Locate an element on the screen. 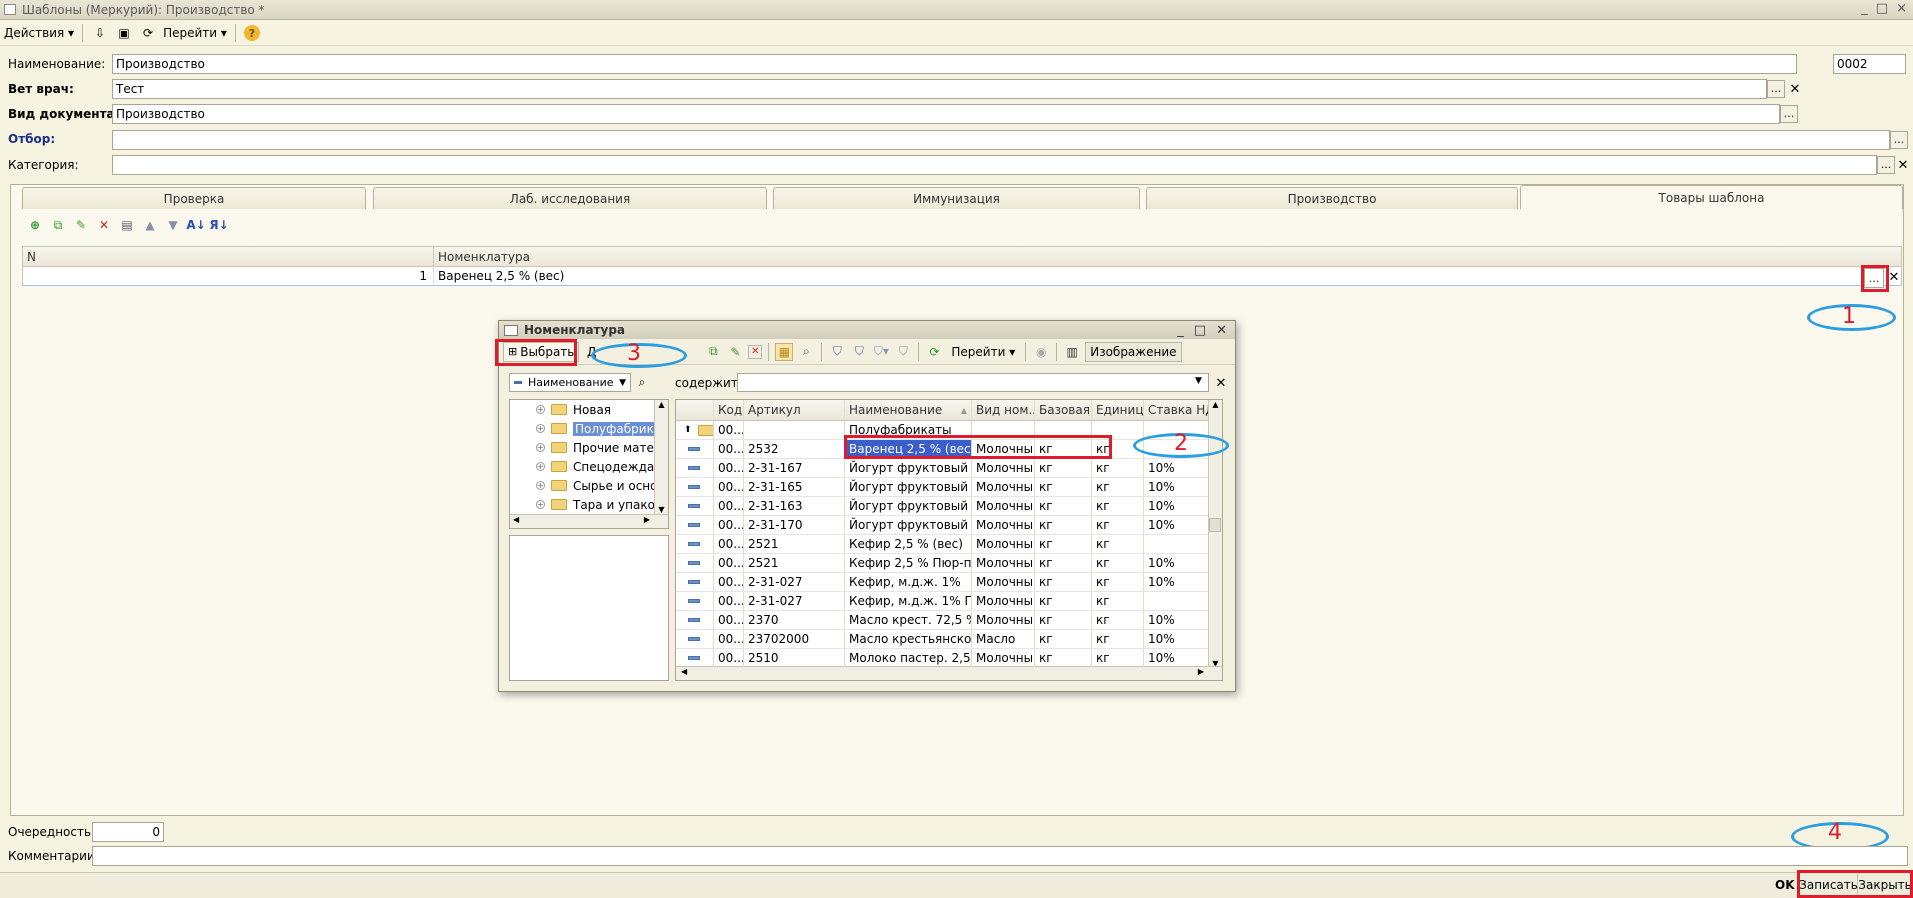 The height and width of the screenshot is (898, 1913). actions-menu: Действия ▾ is located at coordinates (39, 33).